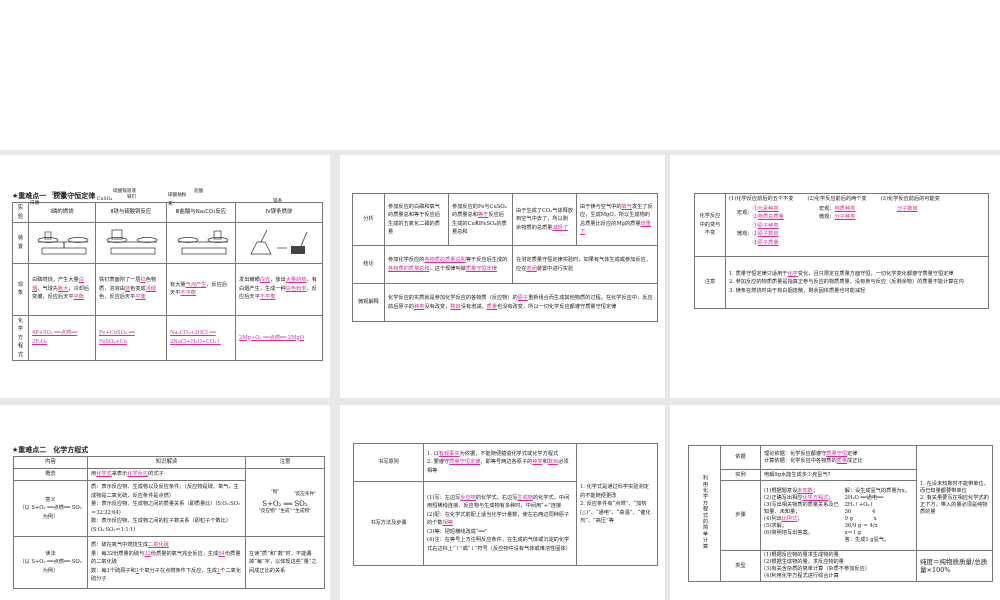 This screenshot has height=600, width=1000. I want to click on text-segment: 来表示, so click(119, 474).